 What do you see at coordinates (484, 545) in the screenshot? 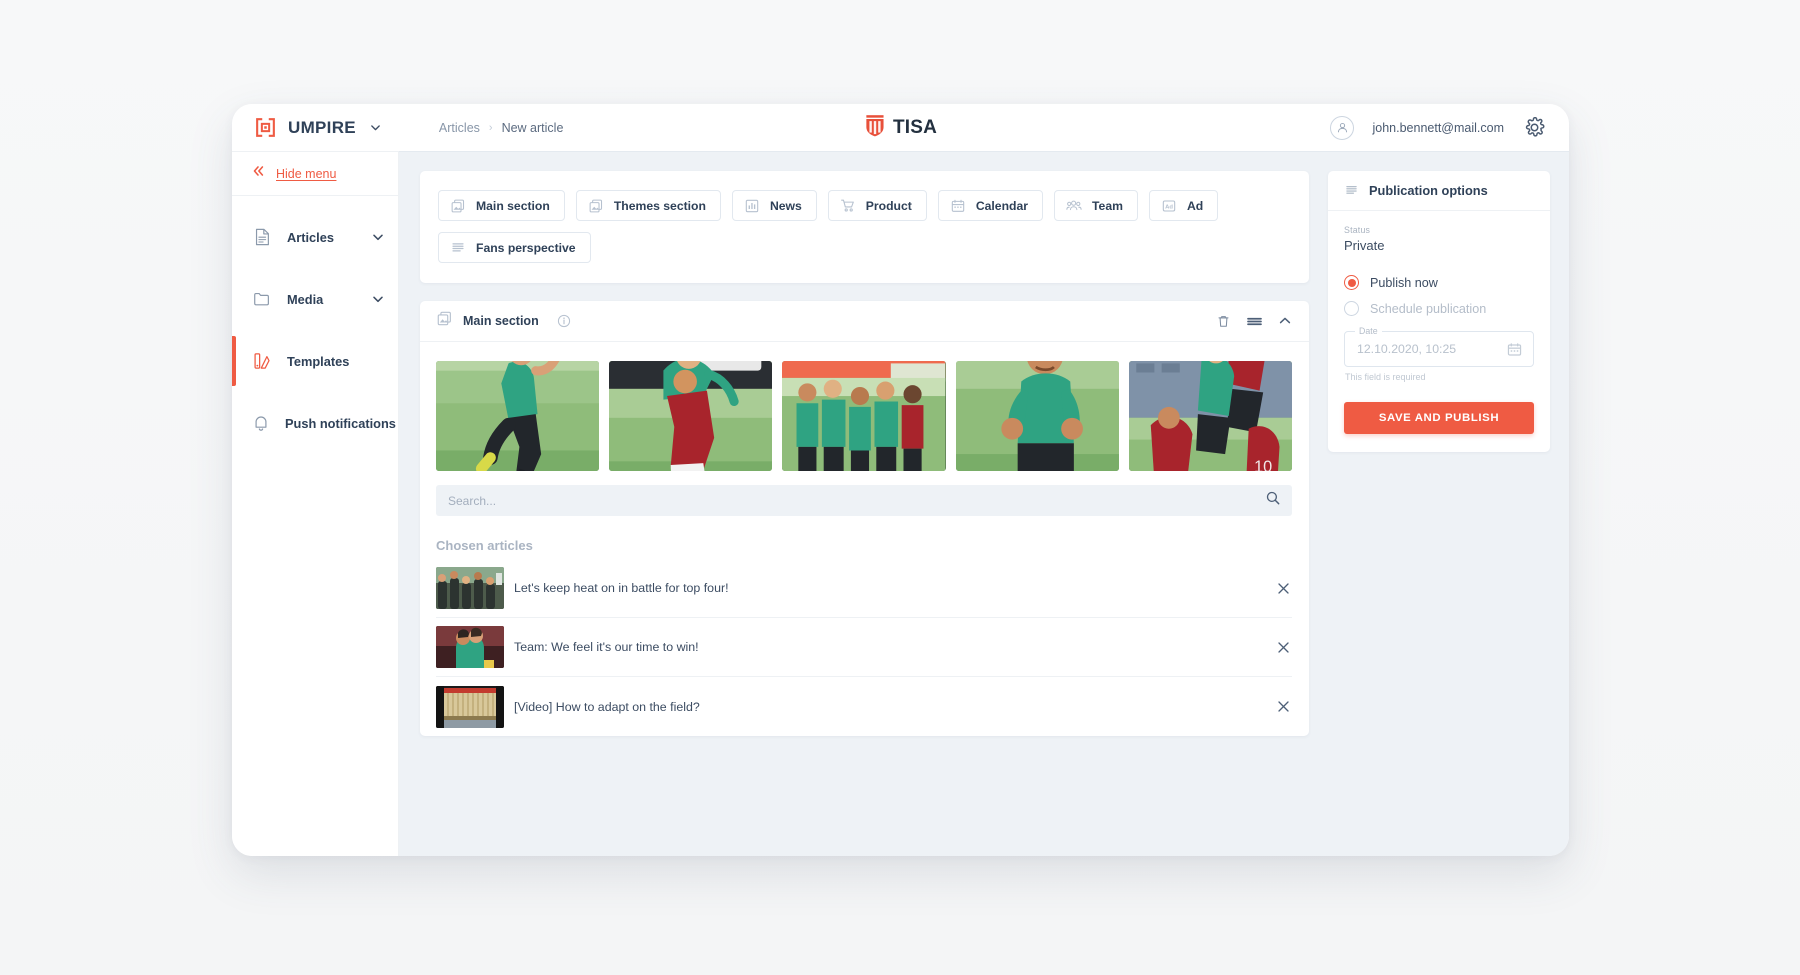
I see `chosen-articles-label: Chosen articles` at bounding box center [484, 545].